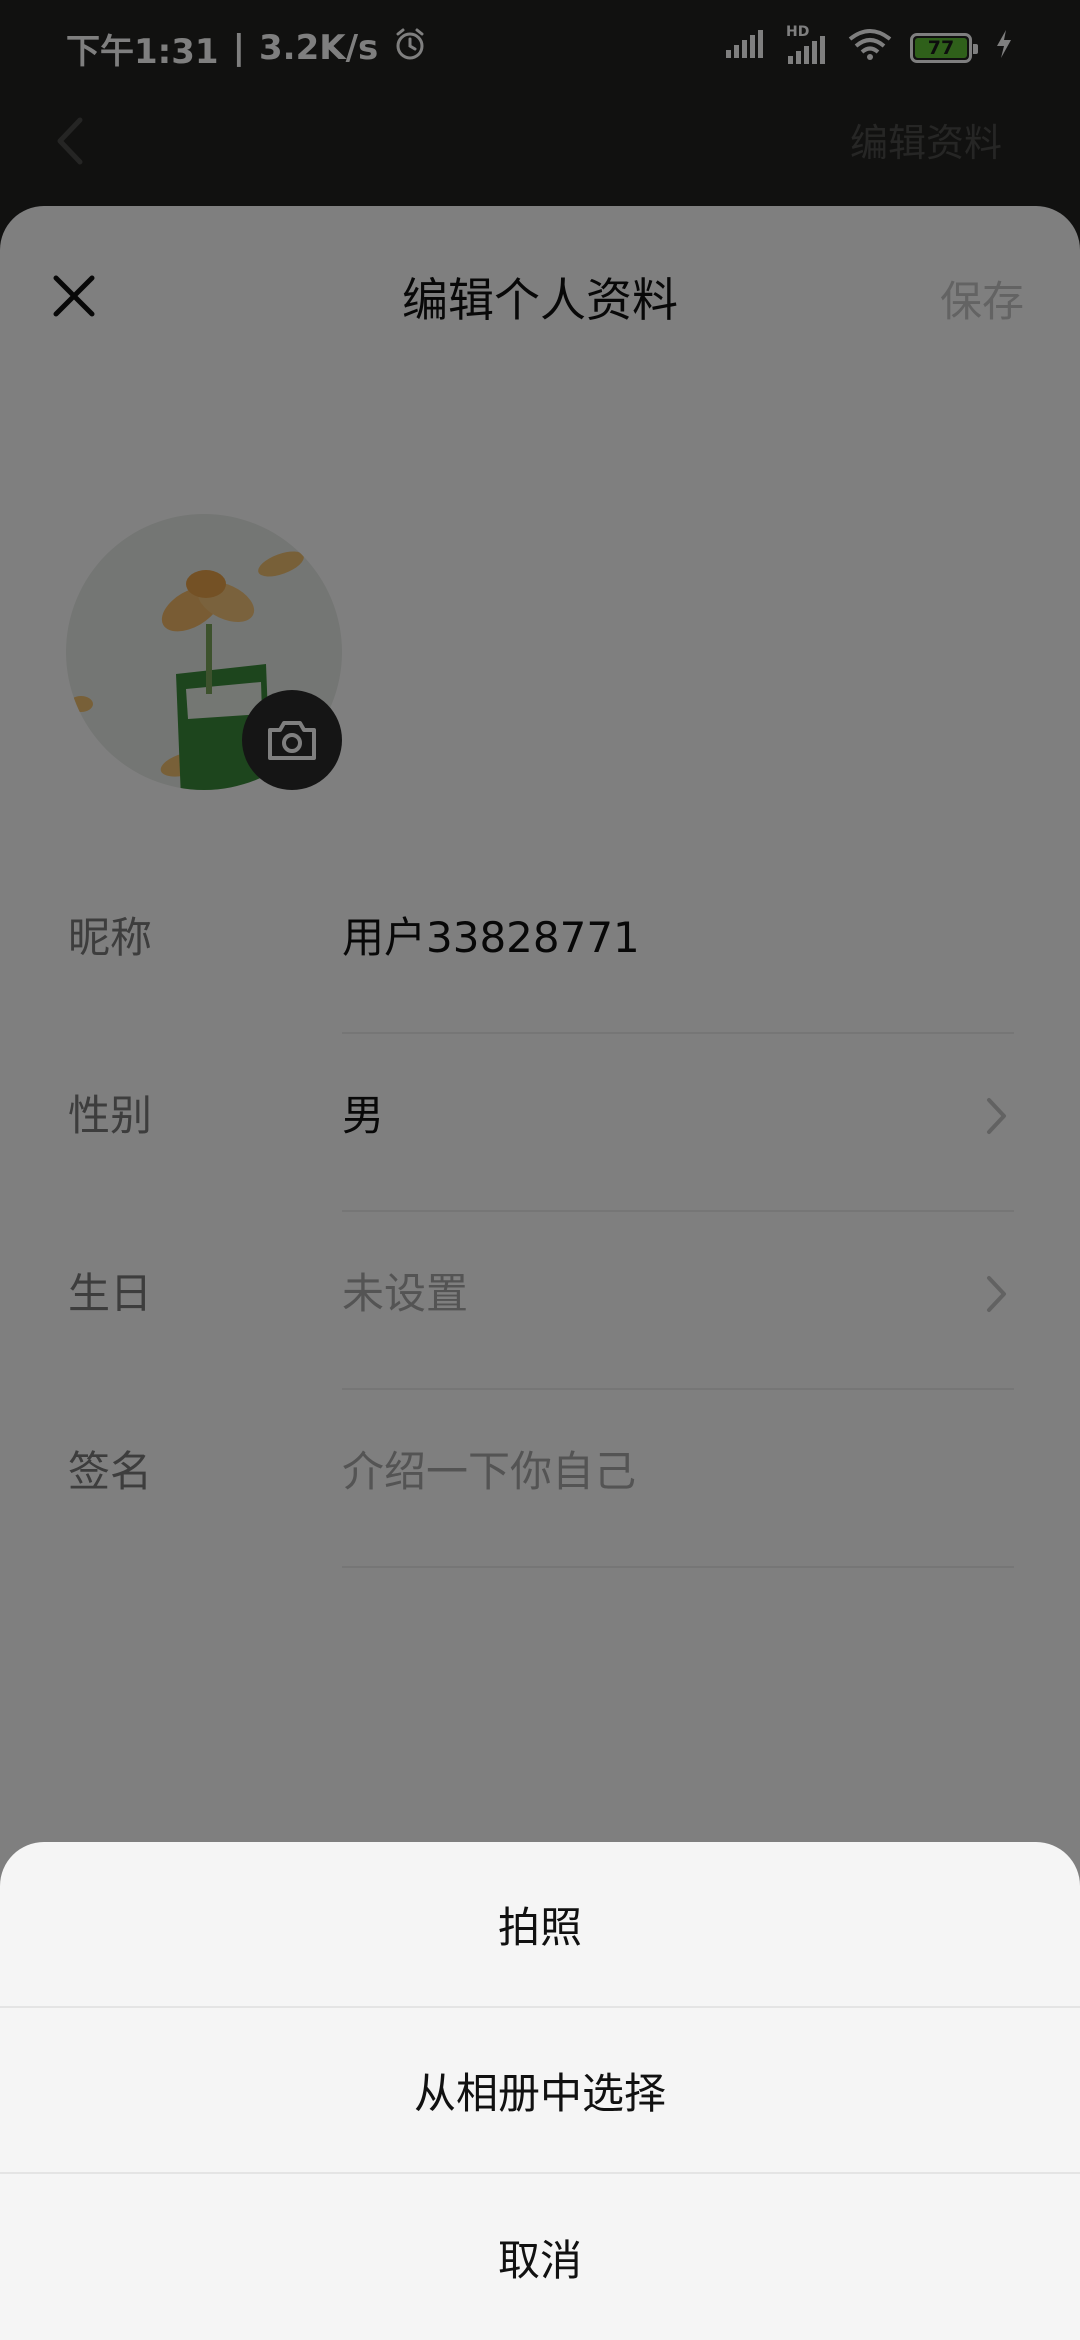  I want to click on choose-from-album-button: 从相册中选择, so click(540, 2091).